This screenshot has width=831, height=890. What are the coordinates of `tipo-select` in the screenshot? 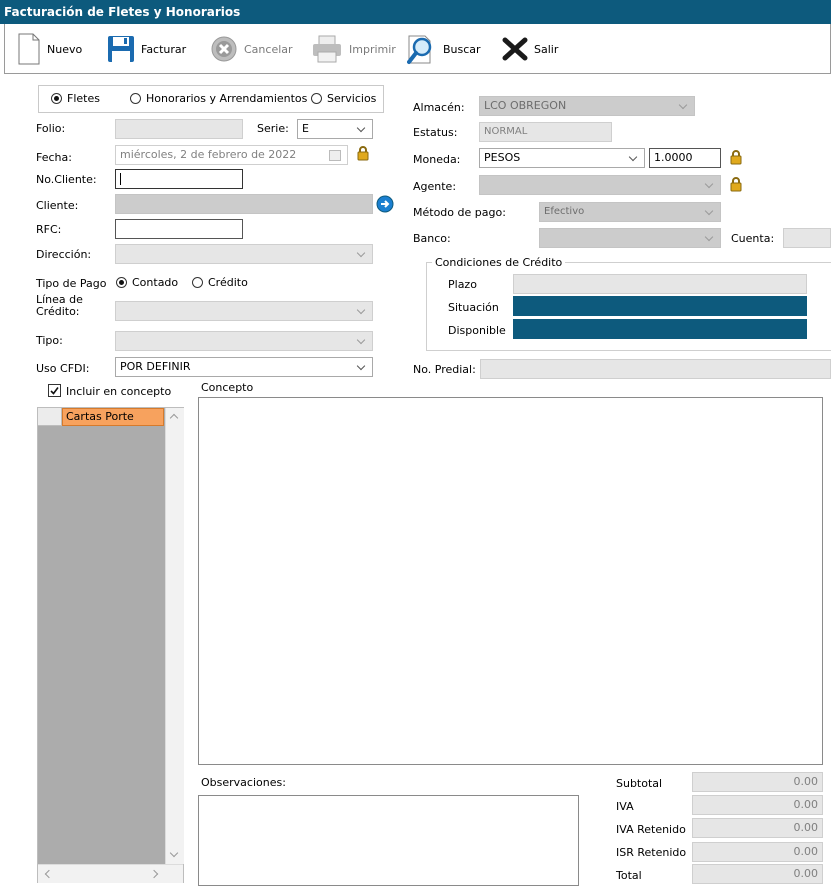 It's located at (244, 341).